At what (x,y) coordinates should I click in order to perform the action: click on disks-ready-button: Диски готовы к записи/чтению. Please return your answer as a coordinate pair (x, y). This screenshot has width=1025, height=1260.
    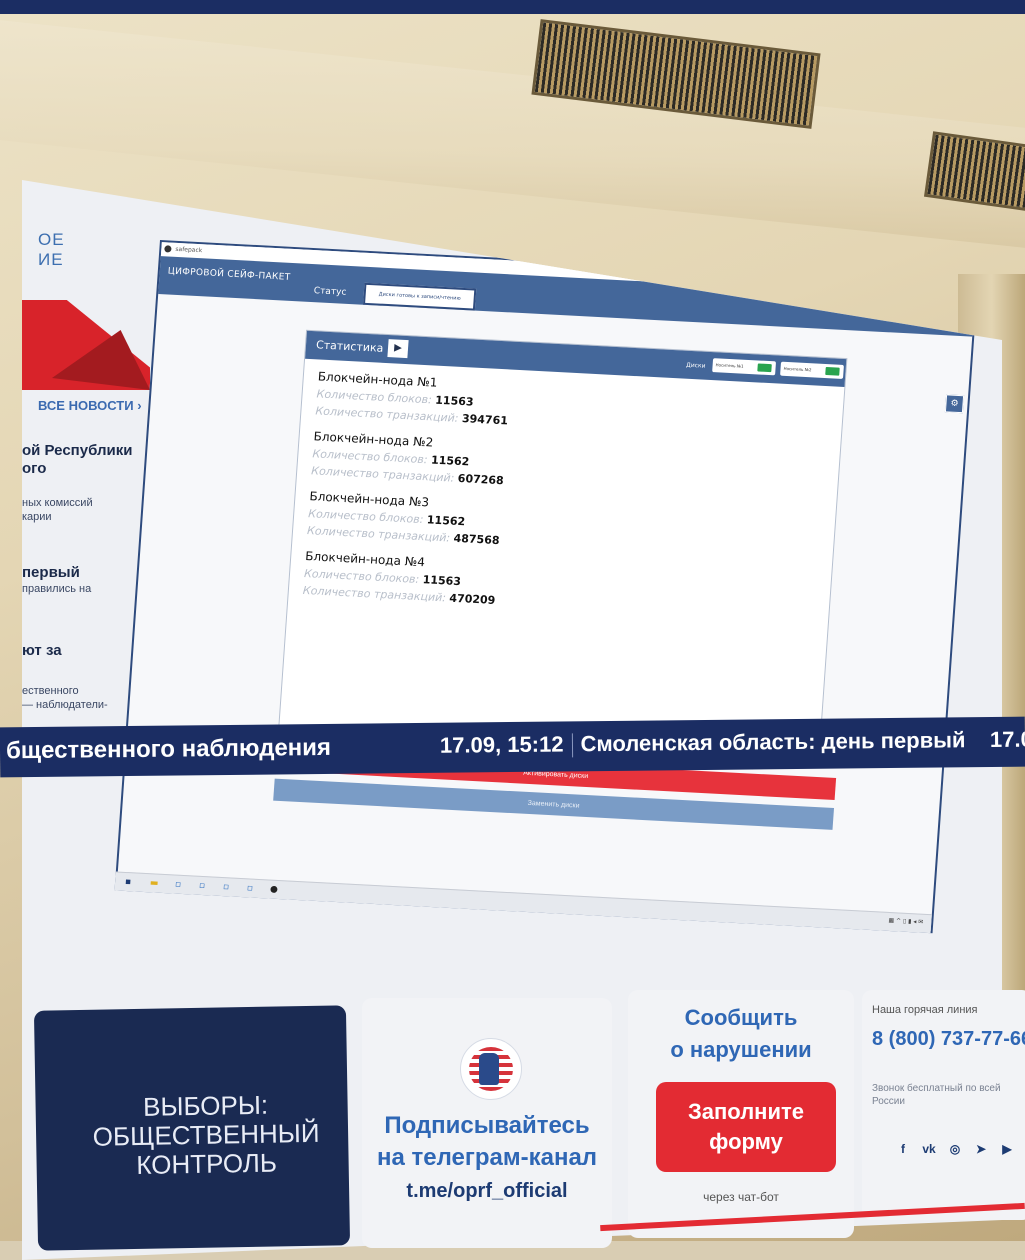
    Looking at the image, I should click on (419, 296).